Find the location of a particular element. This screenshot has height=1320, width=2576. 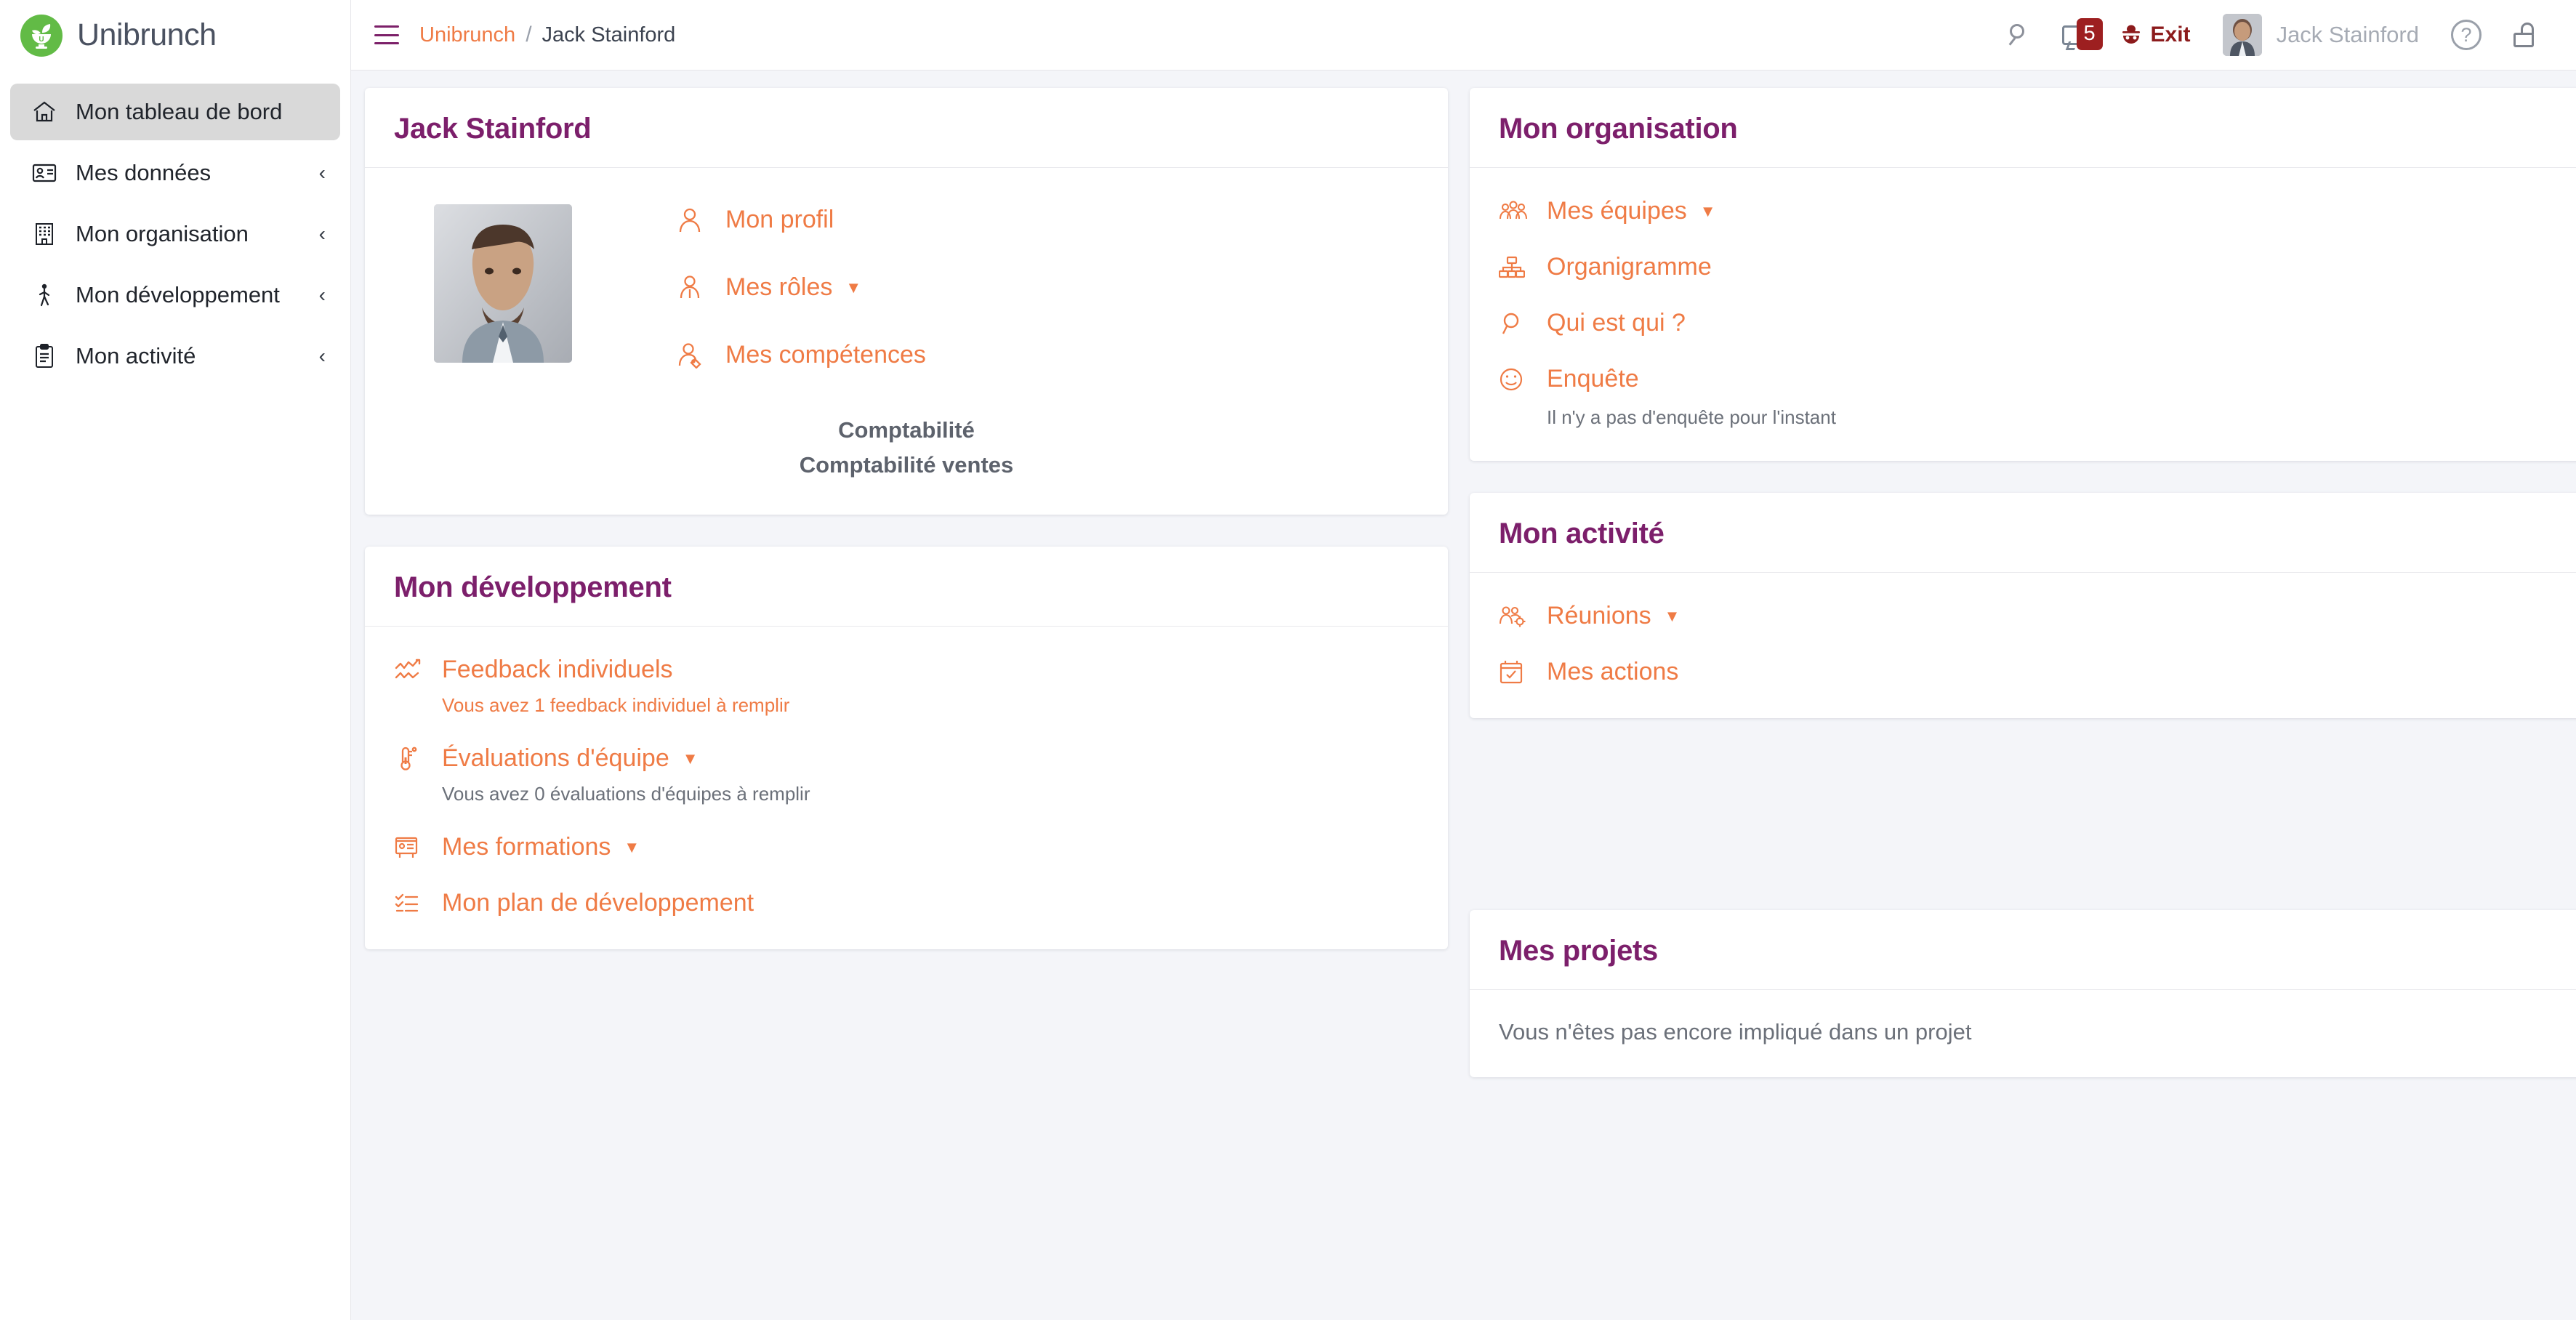

evaluations-equipe-link: Évaluations d'équipe ▼ is located at coordinates (906, 758).